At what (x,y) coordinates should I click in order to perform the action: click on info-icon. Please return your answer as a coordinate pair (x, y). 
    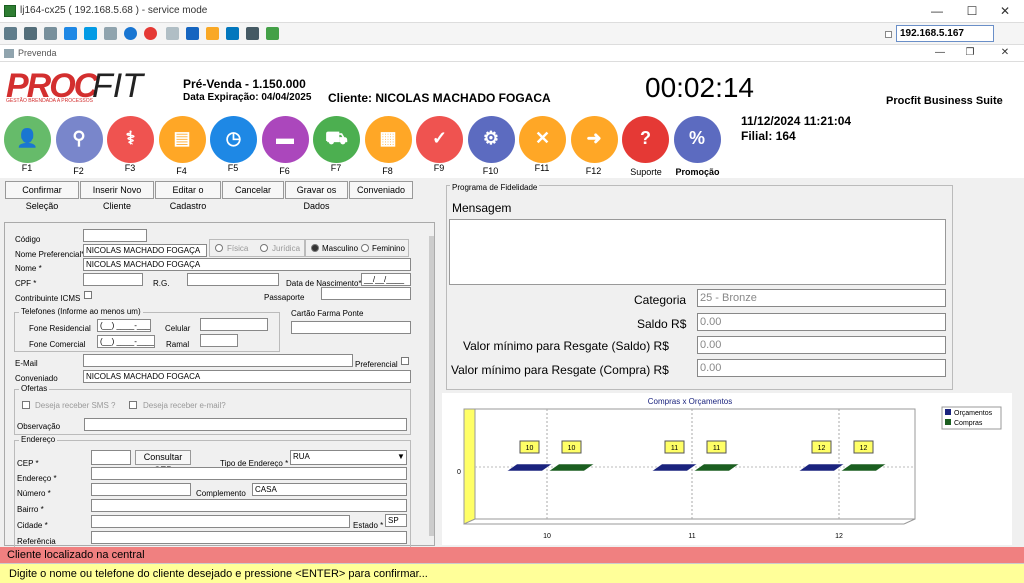
    Looking at the image, I should click on (130, 33).